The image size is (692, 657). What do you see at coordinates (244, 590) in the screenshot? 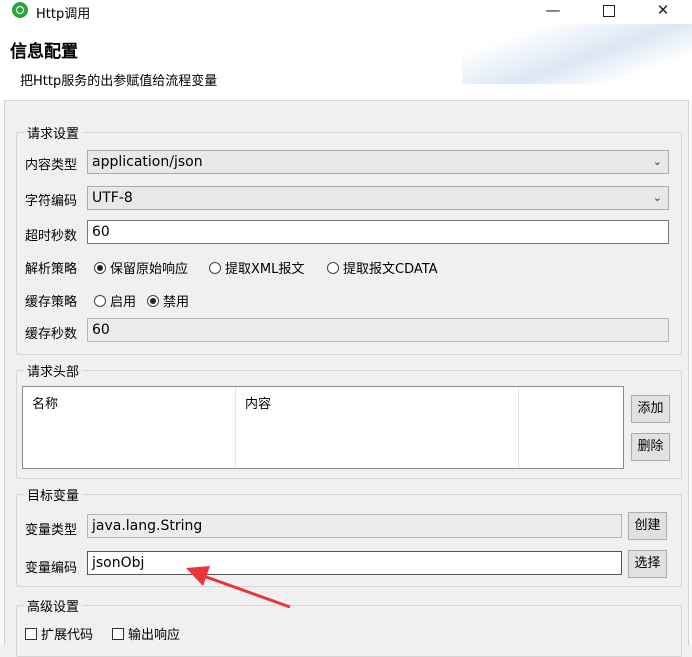
I see `annotation-arrow-shaft` at bounding box center [244, 590].